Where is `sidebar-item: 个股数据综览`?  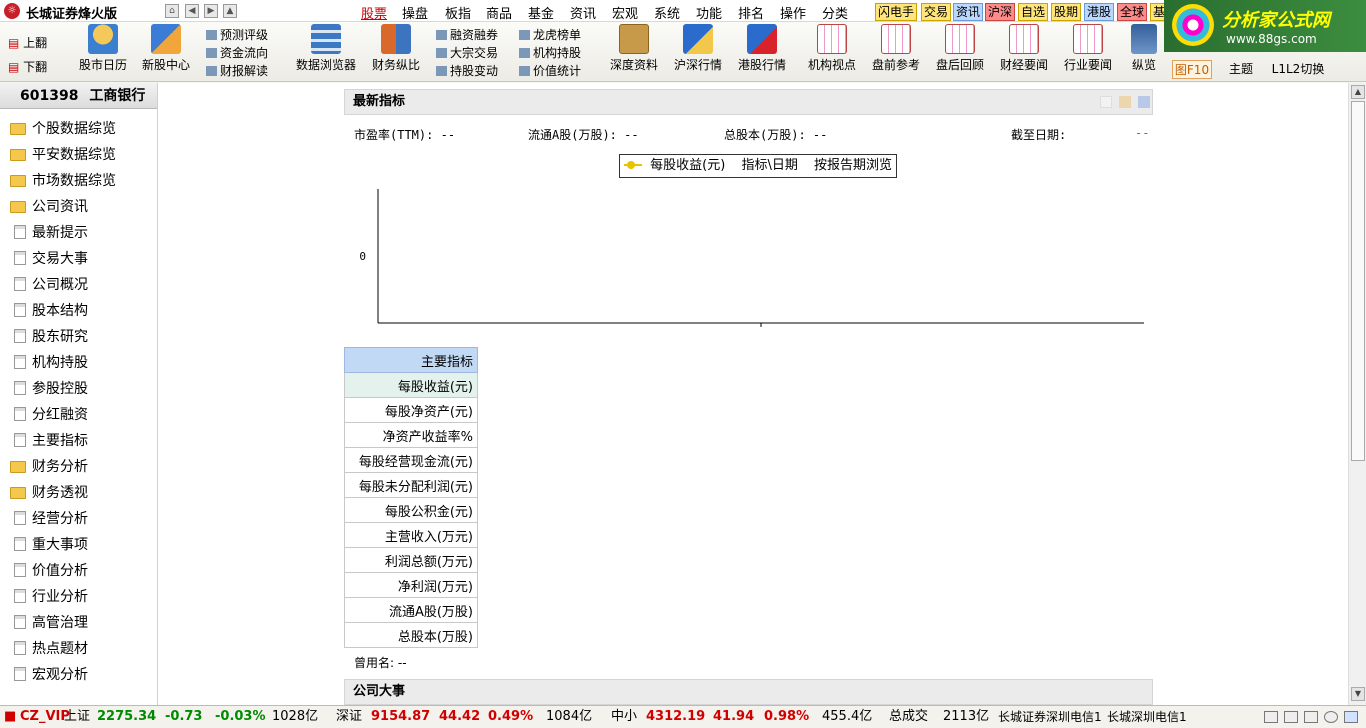
sidebar-item: 个股数据综览 is located at coordinates (63, 129).